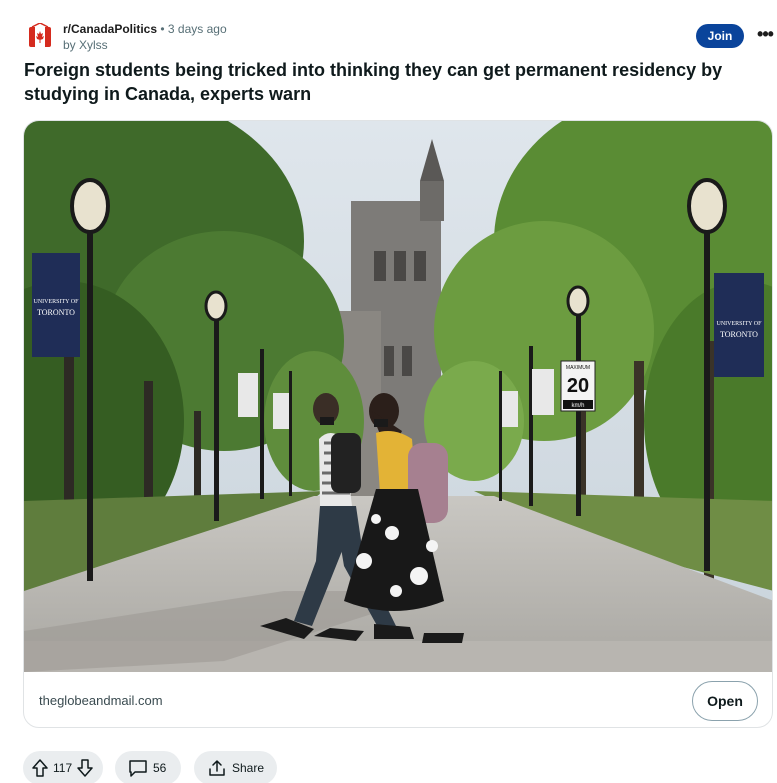  Describe the element at coordinates (739, 334) in the screenshot. I see `banner-text-toronto-right: TORONTO` at that location.